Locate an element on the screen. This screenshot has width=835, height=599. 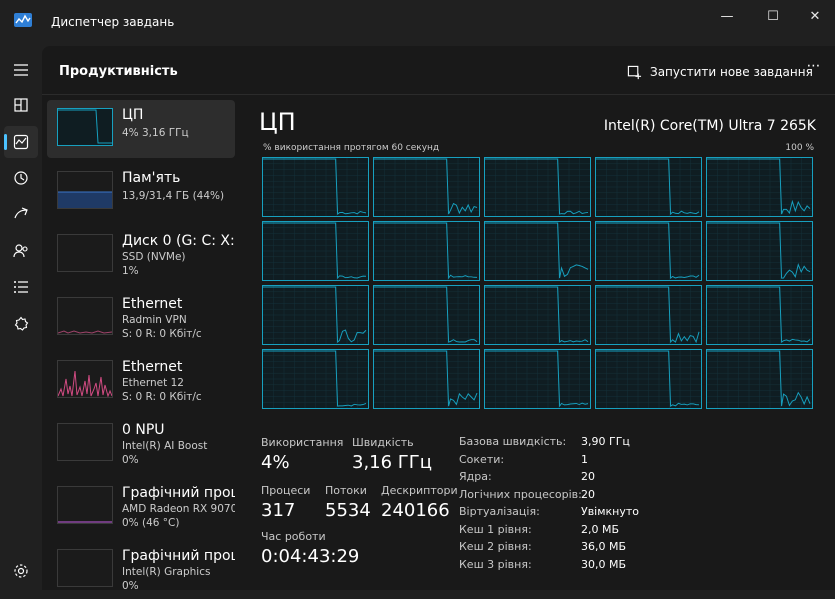
npu-thumbnail is located at coordinates (85, 442).